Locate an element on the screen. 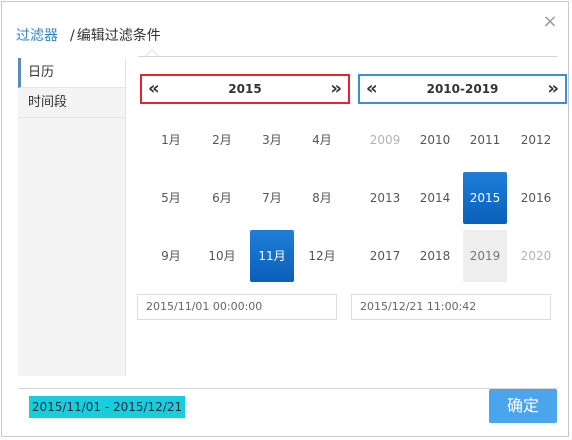  year-cell: 2012 is located at coordinates (536, 140).